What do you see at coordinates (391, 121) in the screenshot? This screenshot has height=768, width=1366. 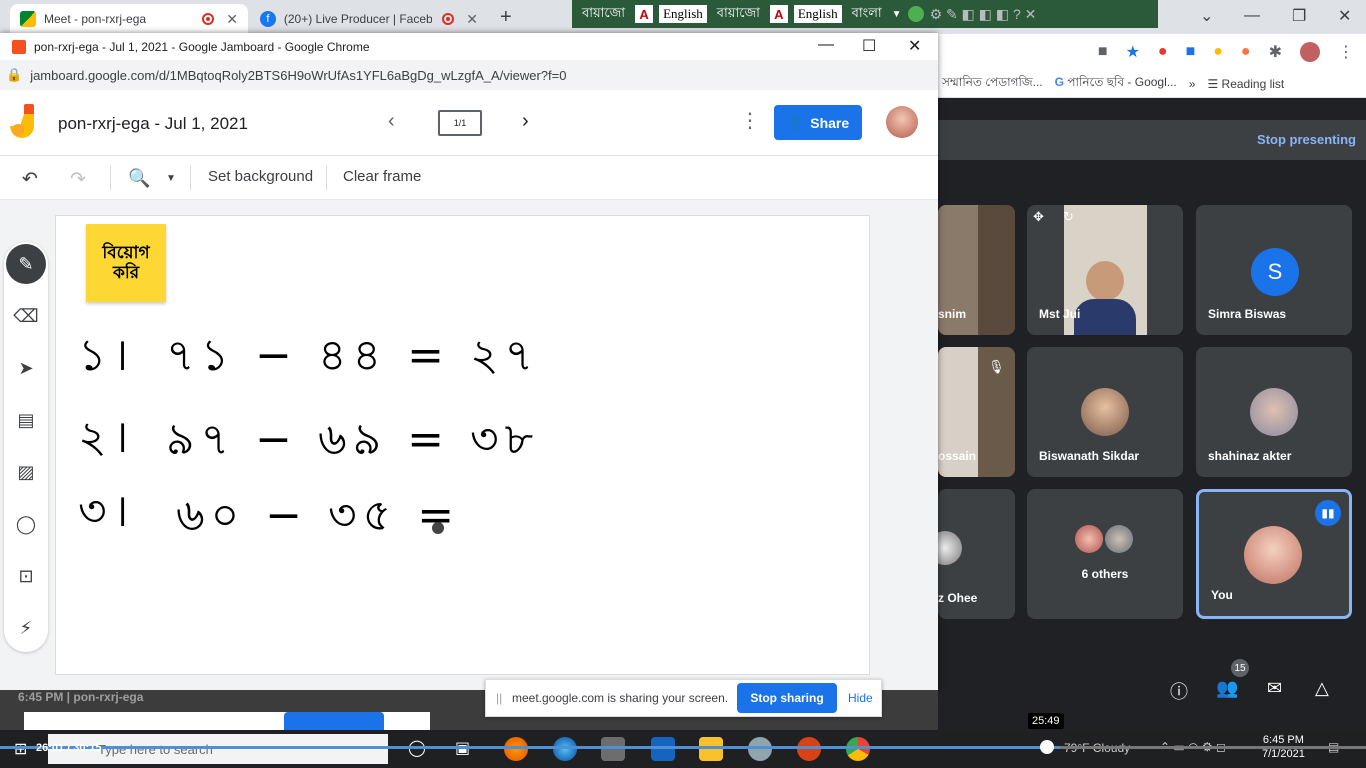 I see `previous-frame-icon: ‹` at bounding box center [391, 121].